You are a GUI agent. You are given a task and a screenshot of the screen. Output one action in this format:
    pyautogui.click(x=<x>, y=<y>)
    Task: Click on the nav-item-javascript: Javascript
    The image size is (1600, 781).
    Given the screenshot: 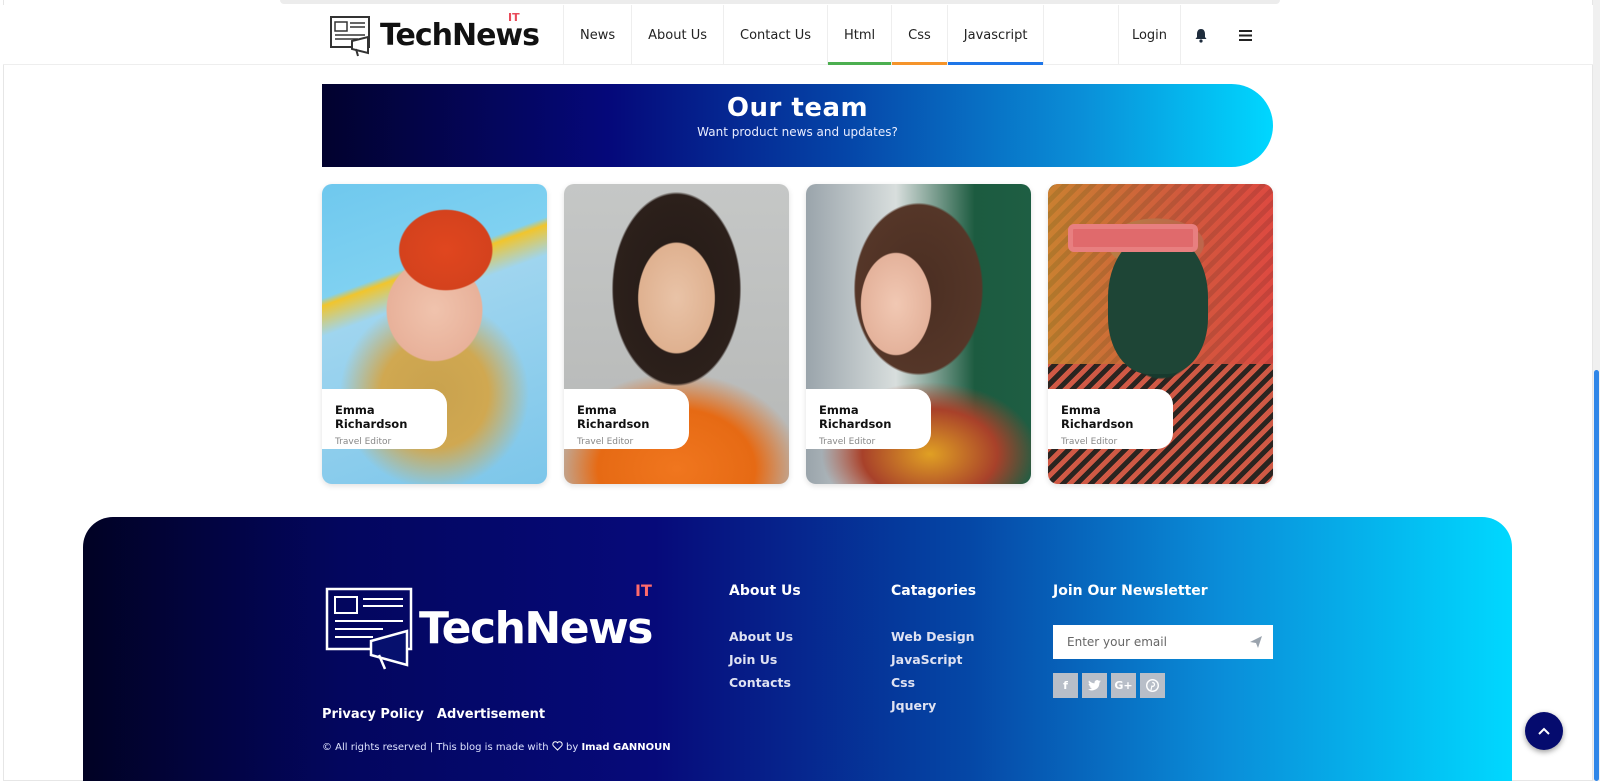 What is the action you would take?
    pyautogui.click(x=995, y=35)
    